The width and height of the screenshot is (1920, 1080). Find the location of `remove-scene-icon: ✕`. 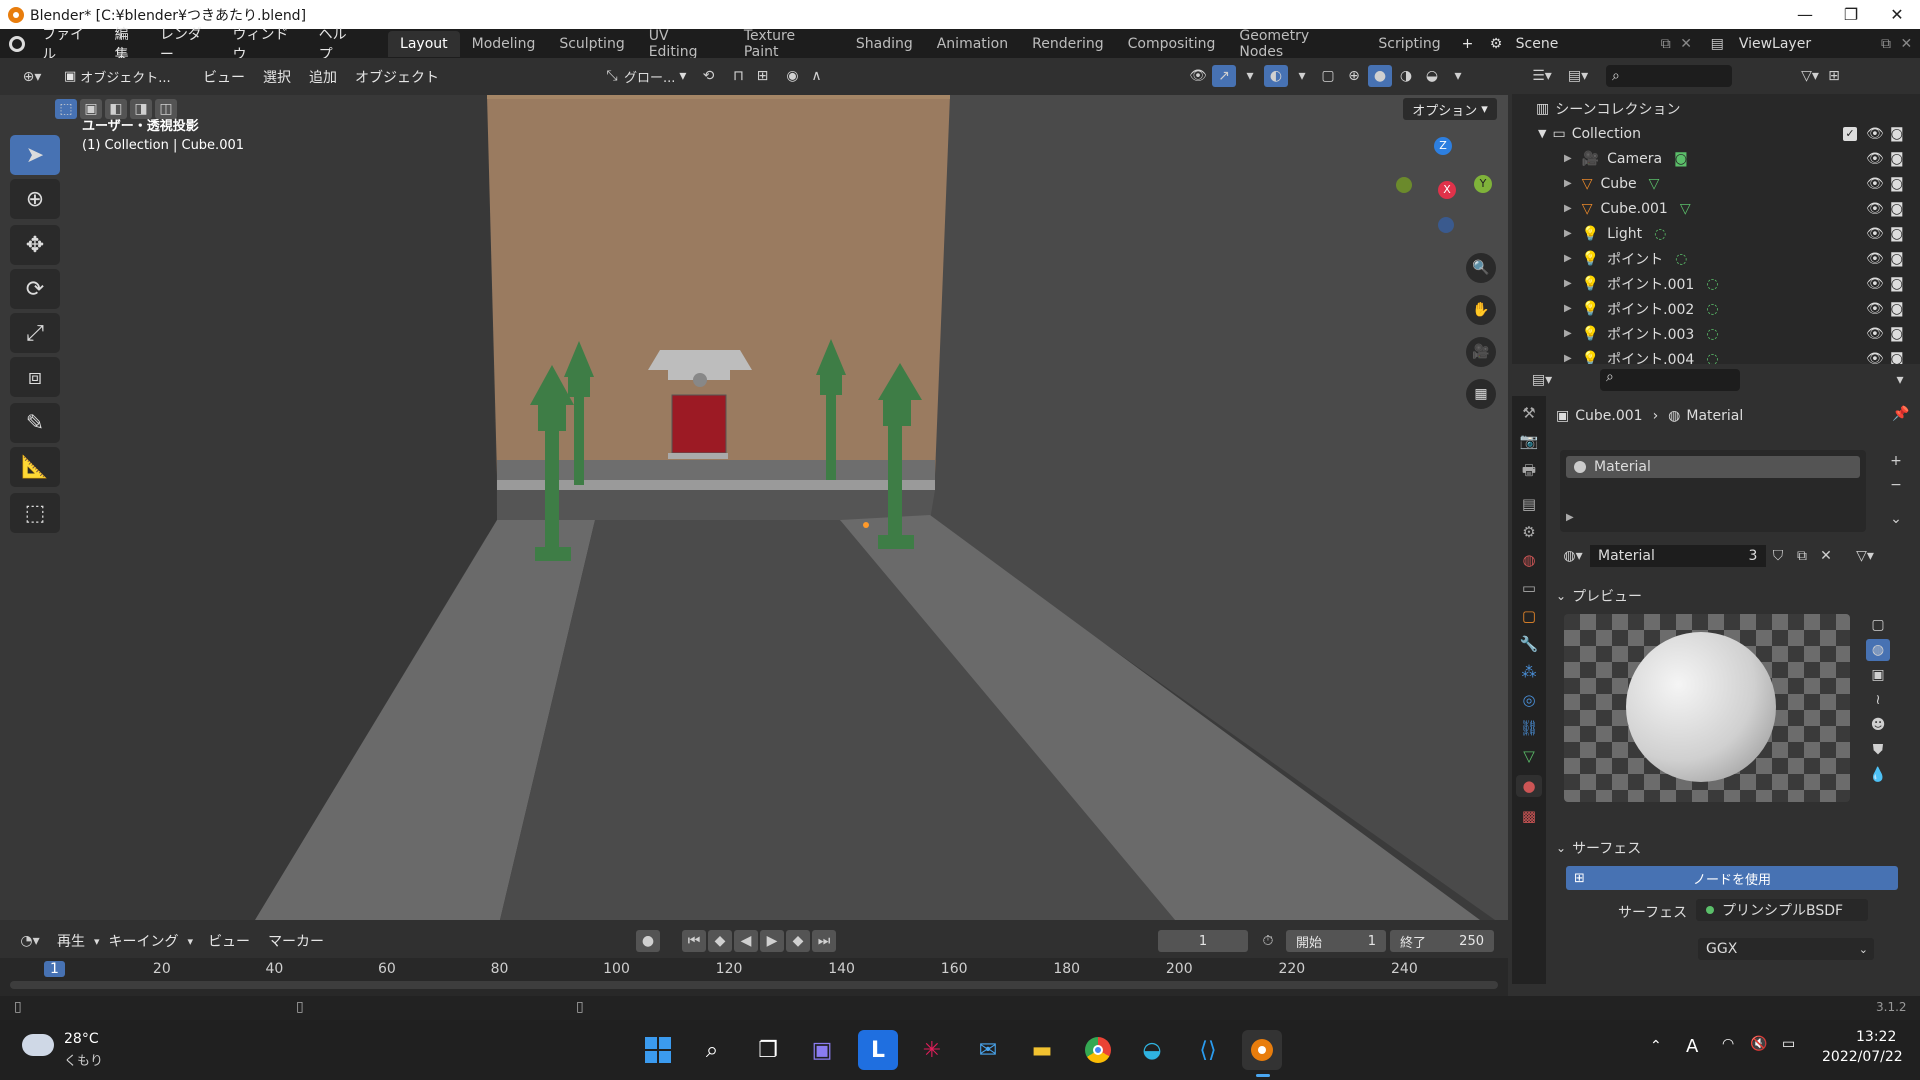

remove-scene-icon: ✕ is located at coordinates (1689, 44).